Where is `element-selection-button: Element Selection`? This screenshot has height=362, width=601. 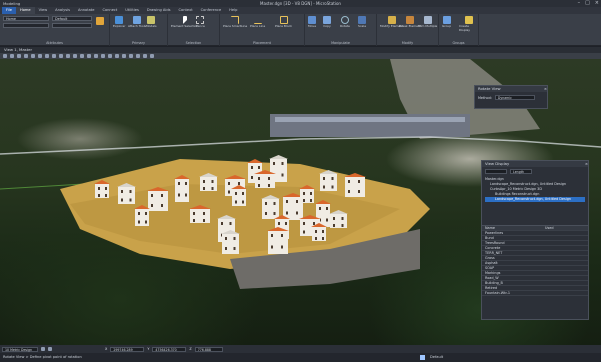 element-selection-button: Element Selection is located at coordinates (184, 22).